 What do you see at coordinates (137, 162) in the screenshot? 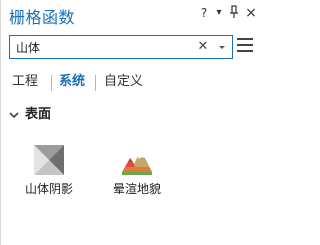
I see `shaded-relief-icon` at bounding box center [137, 162].